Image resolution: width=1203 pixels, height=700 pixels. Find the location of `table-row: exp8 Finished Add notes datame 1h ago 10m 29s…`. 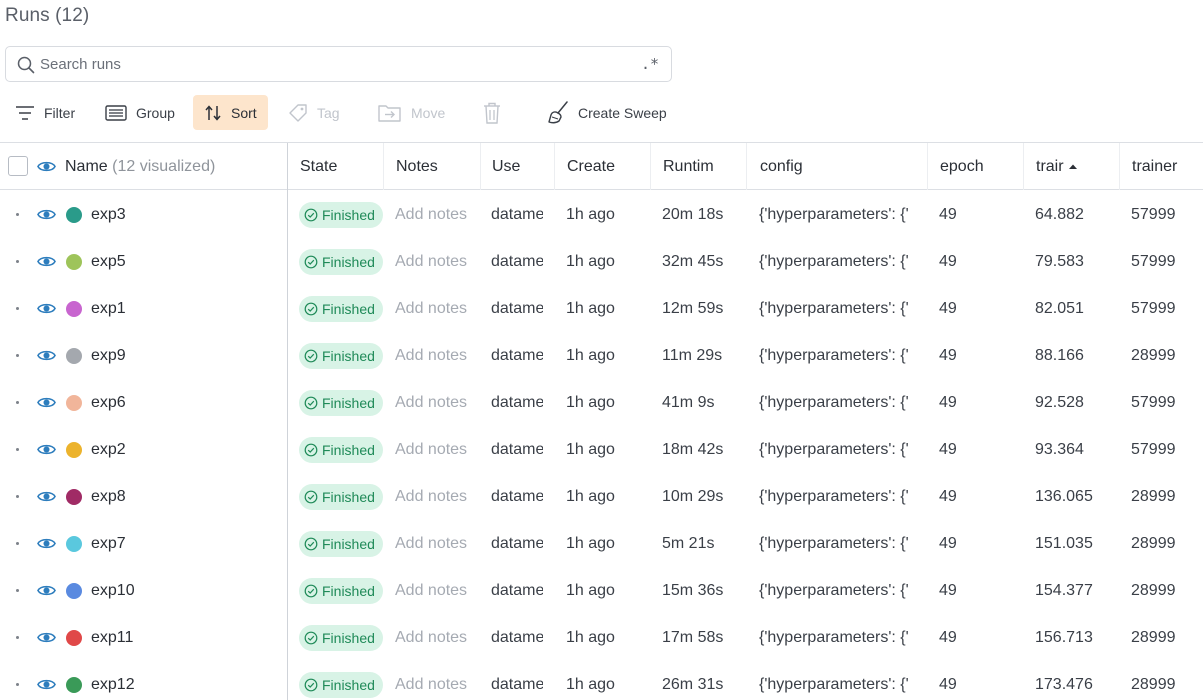

table-row: exp8 Finished Add notes datame 1h ago 10m 29s… is located at coordinates (601, 496).